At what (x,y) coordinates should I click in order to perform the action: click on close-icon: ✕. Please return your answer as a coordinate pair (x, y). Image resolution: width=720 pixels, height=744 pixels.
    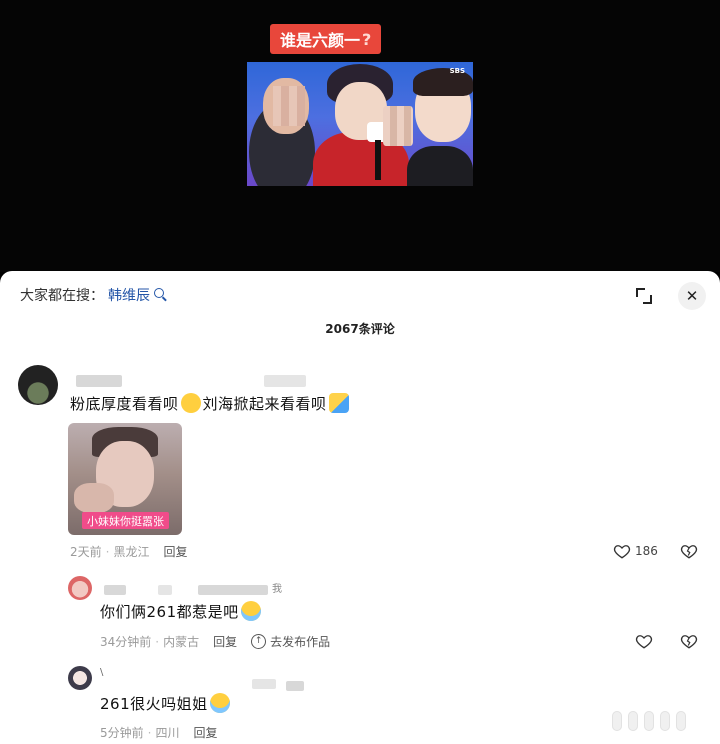
    Looking at the image, I should click on (692, 296).